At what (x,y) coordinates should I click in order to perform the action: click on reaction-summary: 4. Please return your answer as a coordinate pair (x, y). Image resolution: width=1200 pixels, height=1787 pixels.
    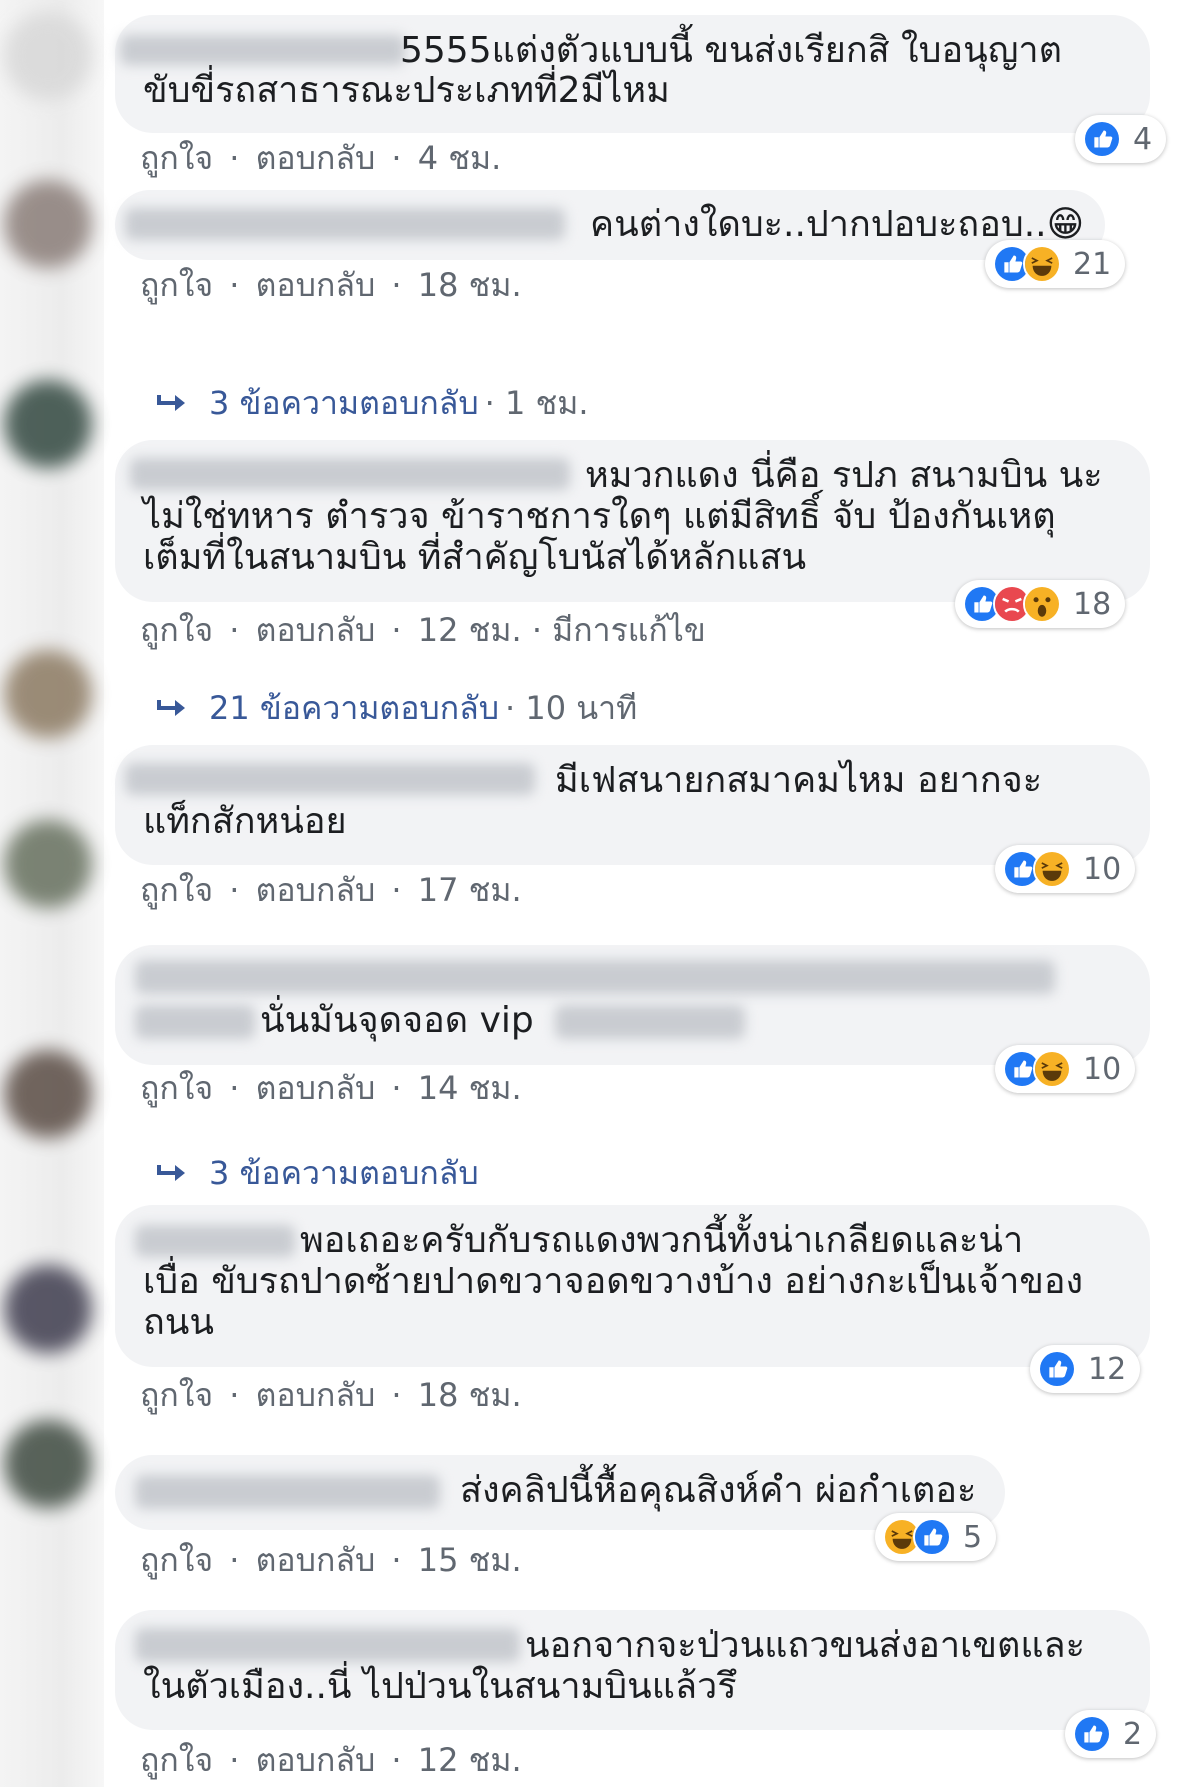
    Looking at the image, I should click on (1121, 139).